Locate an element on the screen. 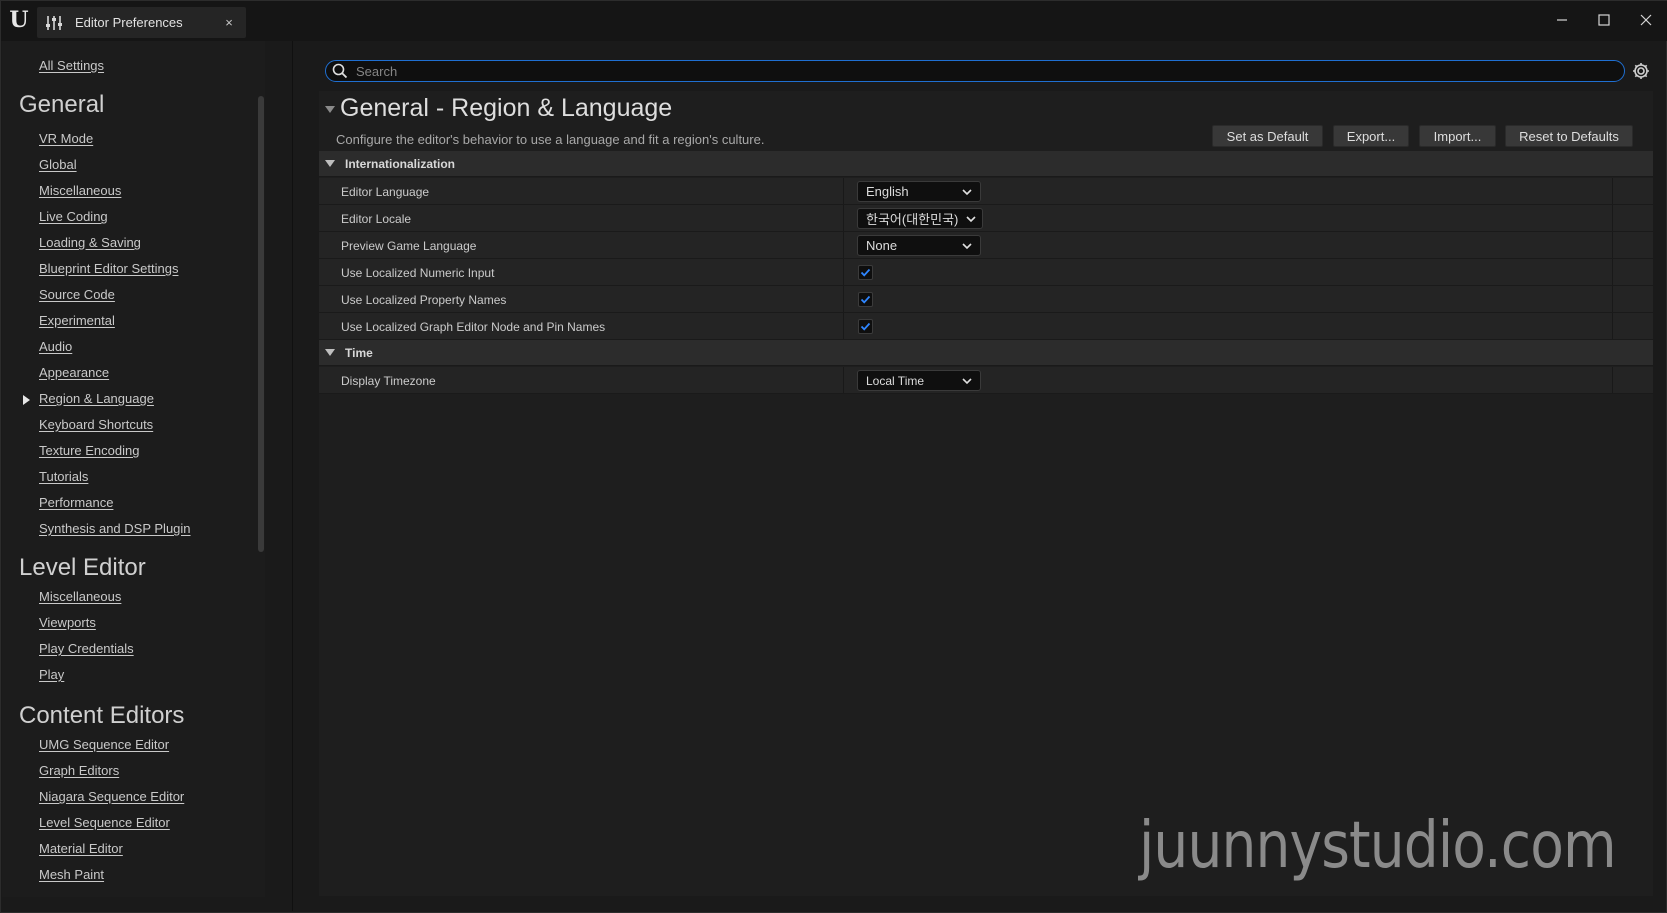 This screenshot has height=913, width=1667. nav-loading-saving: Loading & Saving is located at coordinates (90, 242).